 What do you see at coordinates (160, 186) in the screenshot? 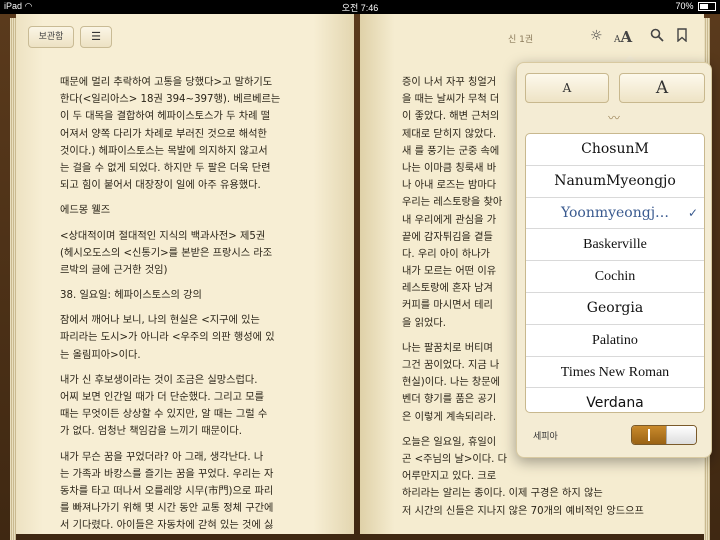
I see `text-line: 되고 힘이 붙어서 대장장이 일에 아주 유용했다.` at bounding box center [160, 186].